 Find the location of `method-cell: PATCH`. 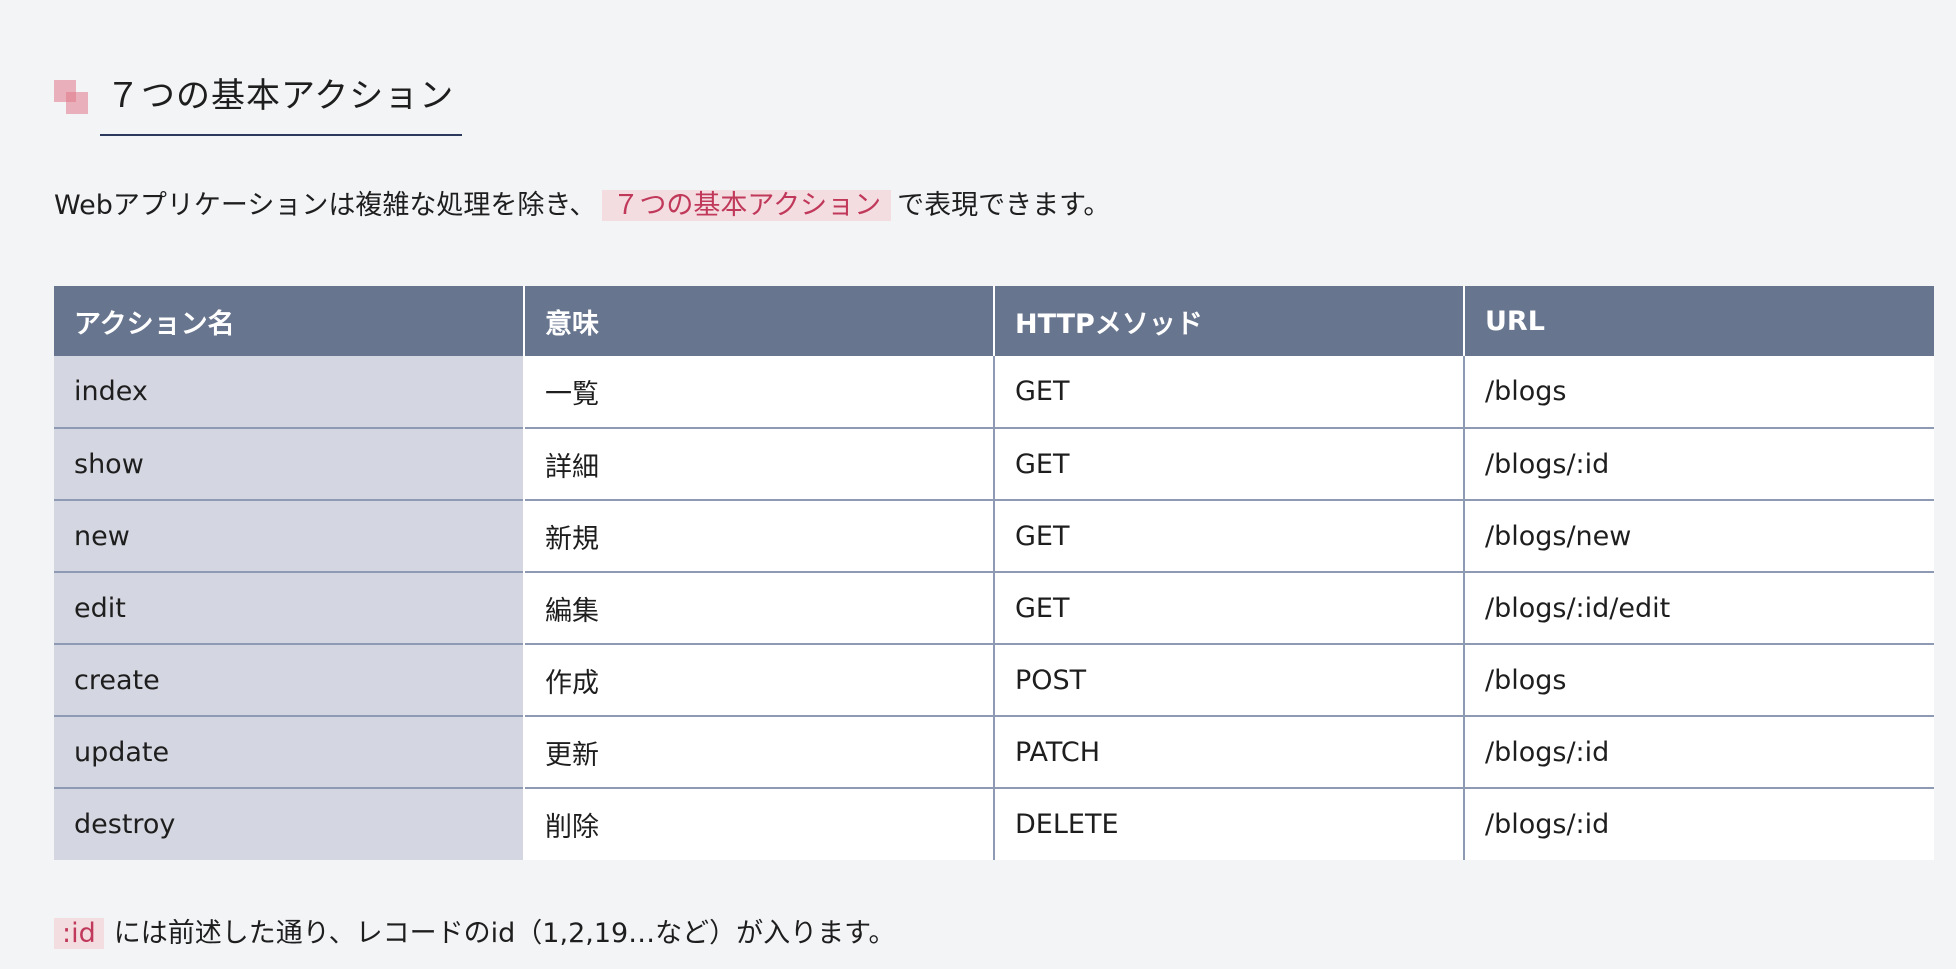

method-cell: PATCH is located at coordinates (1229, 751).